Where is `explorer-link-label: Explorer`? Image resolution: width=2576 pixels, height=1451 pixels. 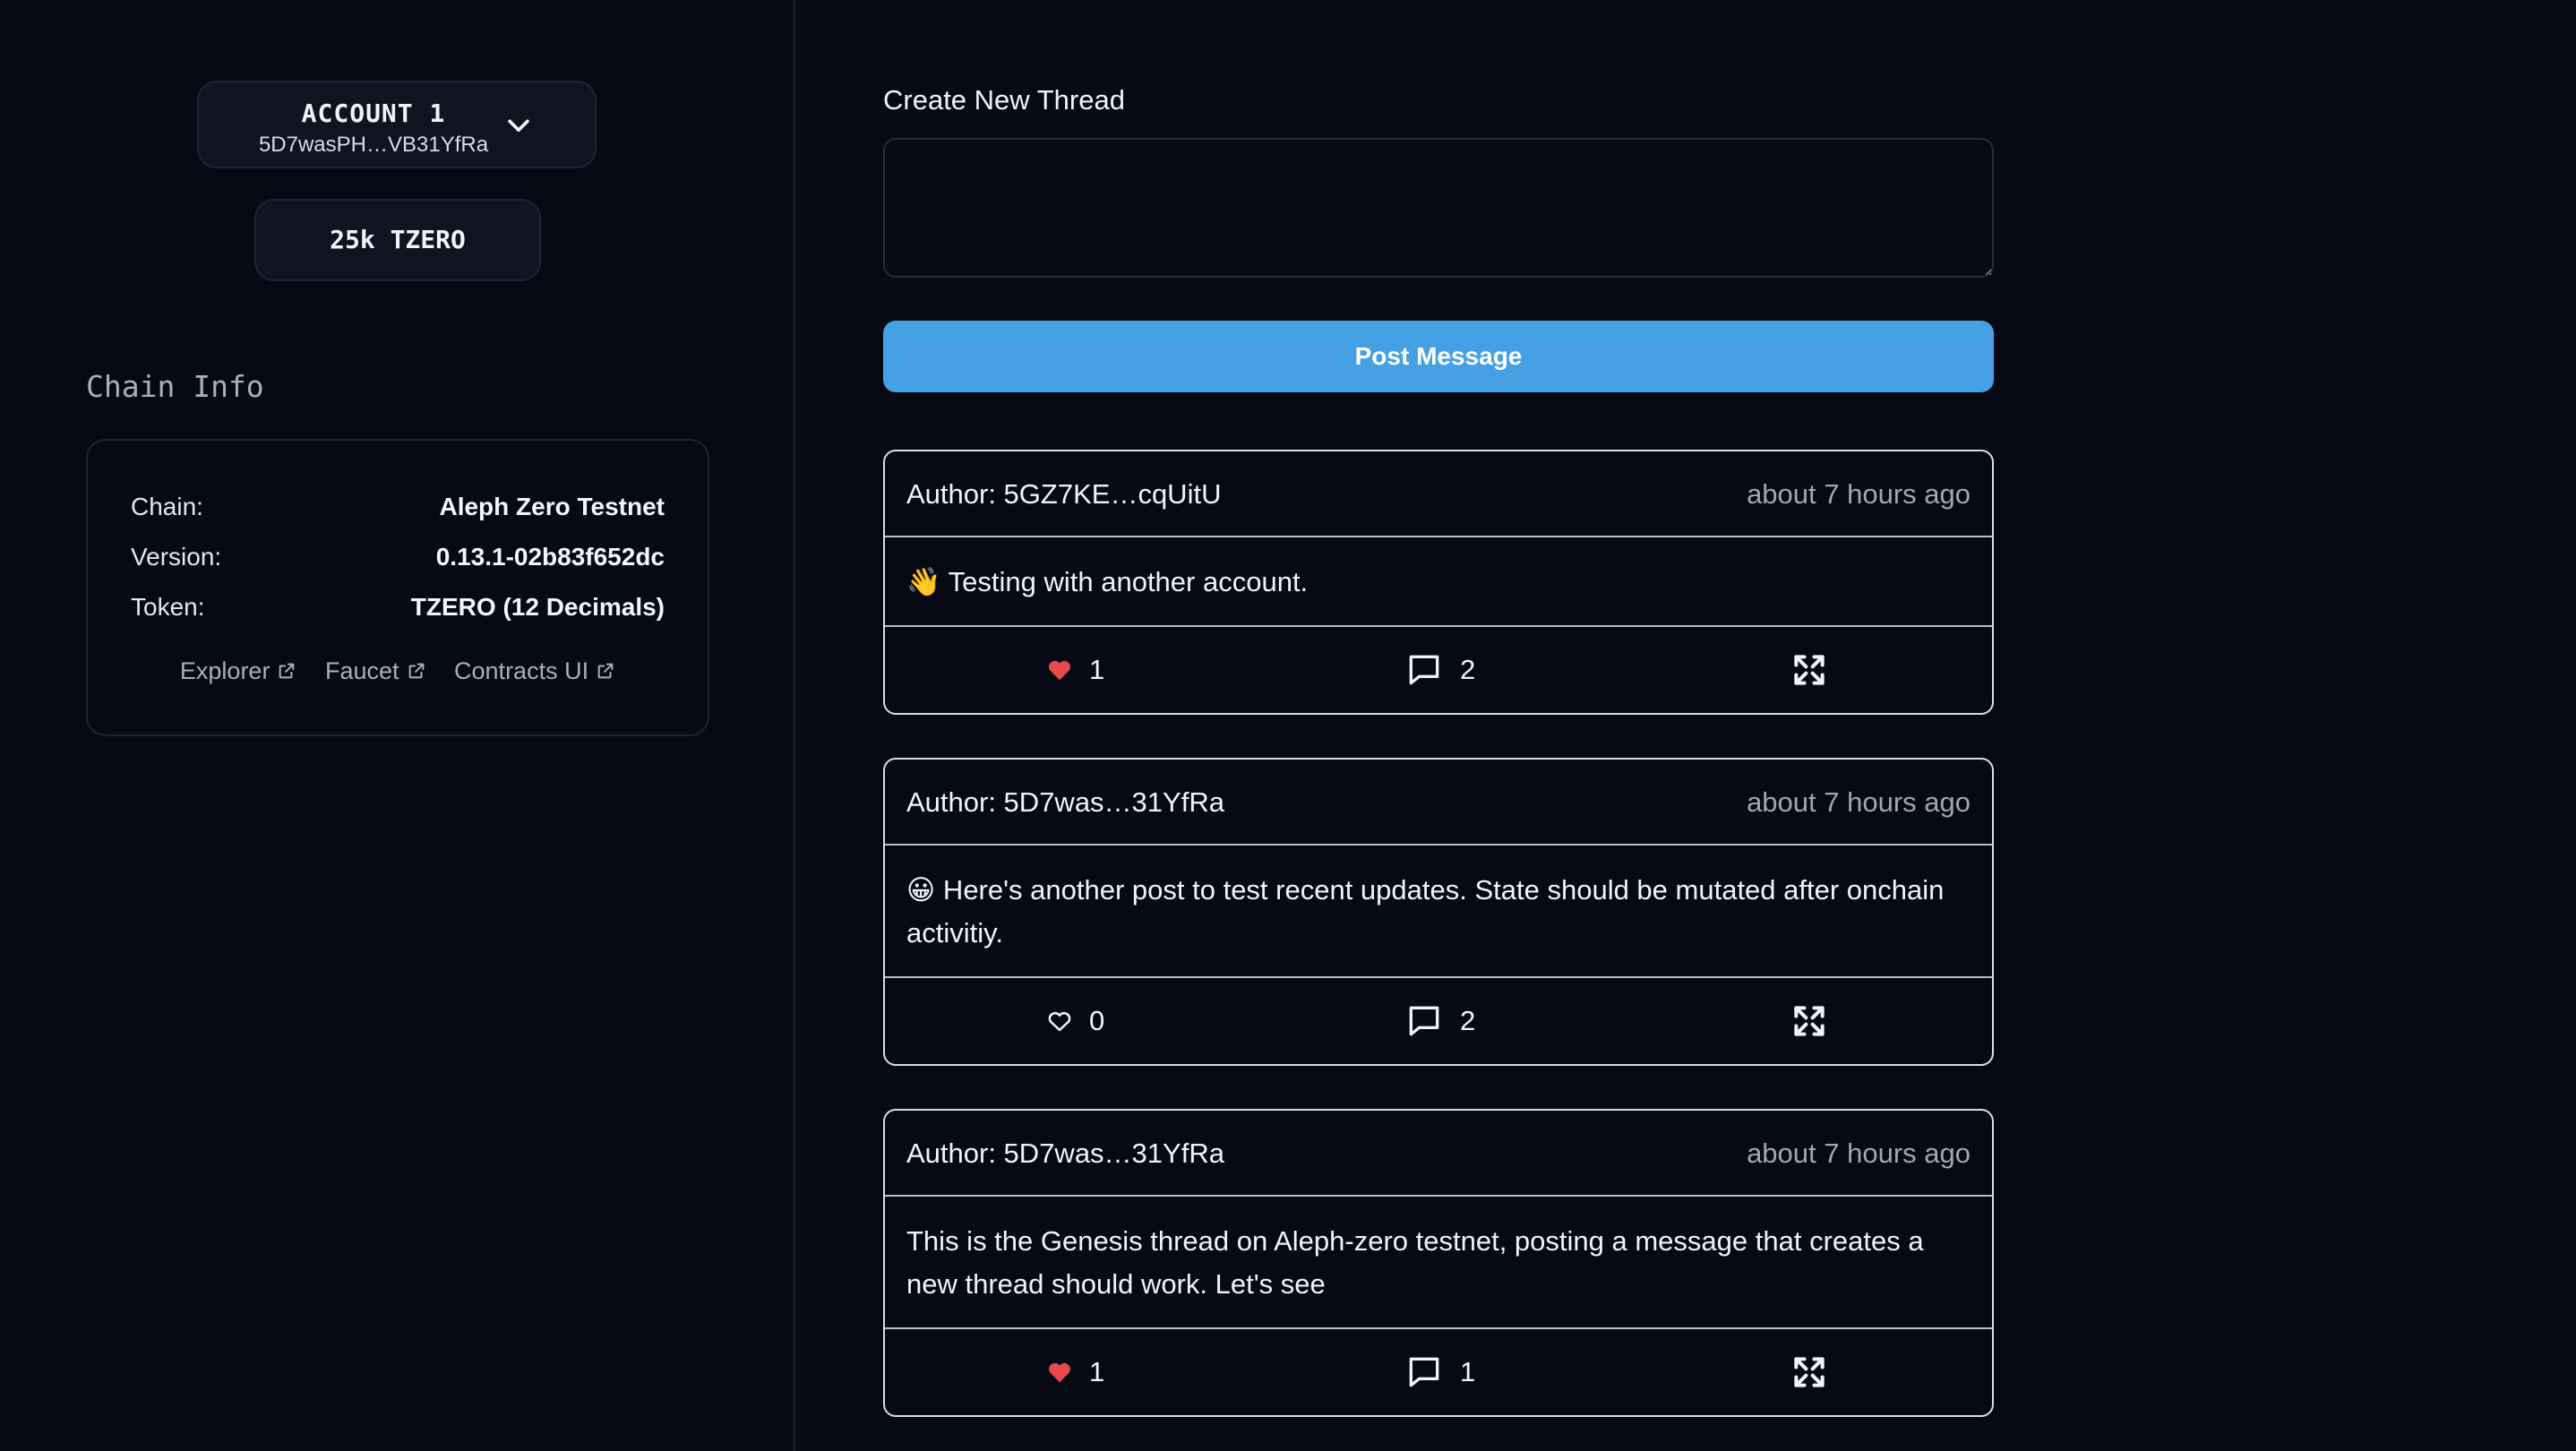 explorer-link-label: Explorer is located at coordinates (224, 671).